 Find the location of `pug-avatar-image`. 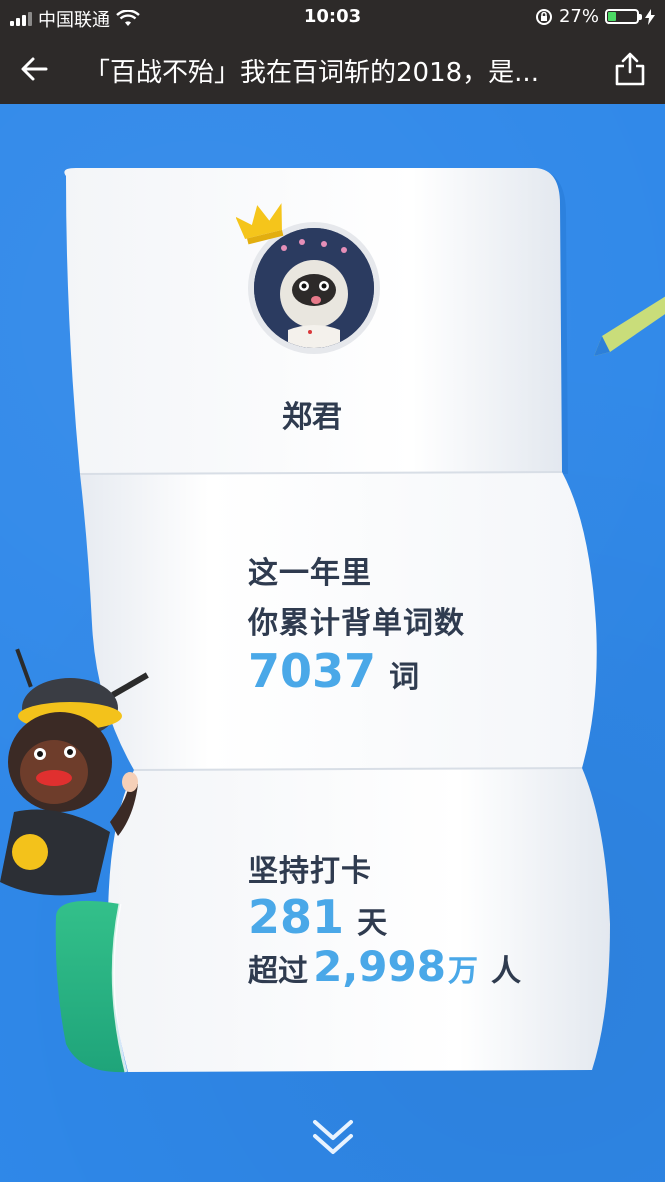

pug-avatar-image is located at coordinates (314, 288).